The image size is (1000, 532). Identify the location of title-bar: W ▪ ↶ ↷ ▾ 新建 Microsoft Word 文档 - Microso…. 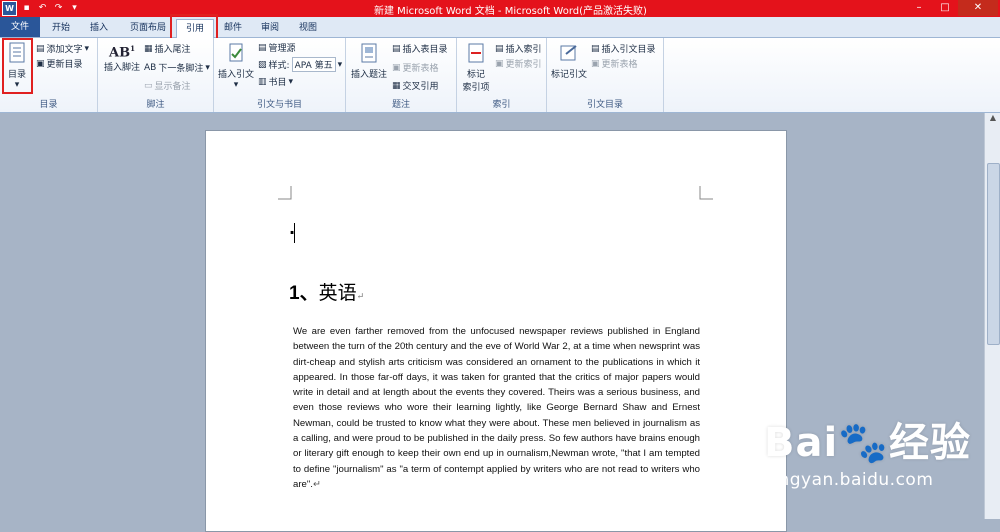
(500, 8).